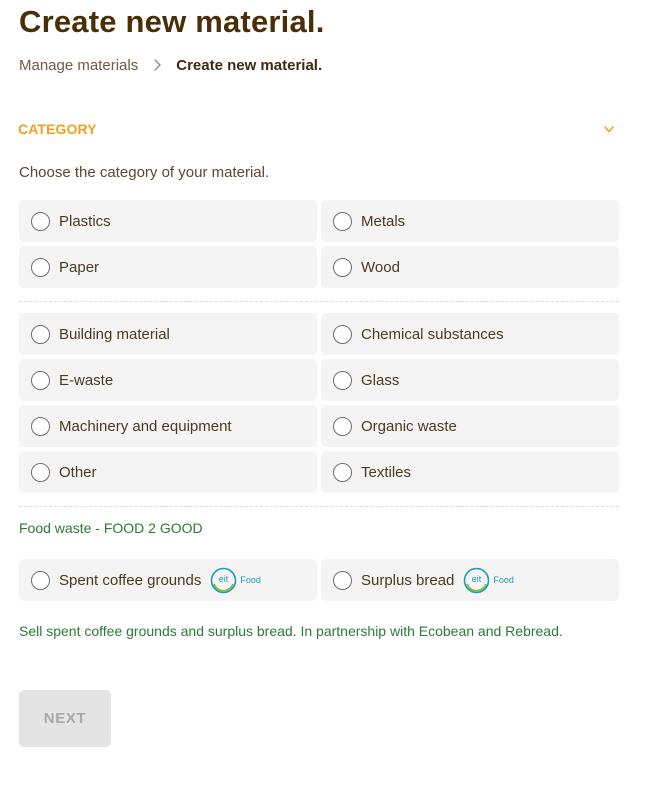 The height and width of the screenshot is (792, 670). What do you see at coordinates (79, 267) in the screenshot?
I see `option-label: Paper` at bounding box center [79, 267].